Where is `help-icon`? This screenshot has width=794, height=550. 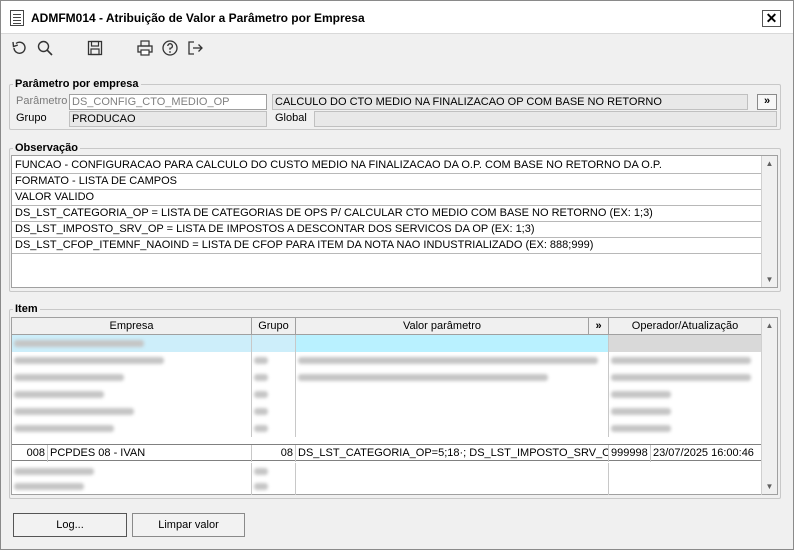
help-icon is located at coordinates (170, 48).